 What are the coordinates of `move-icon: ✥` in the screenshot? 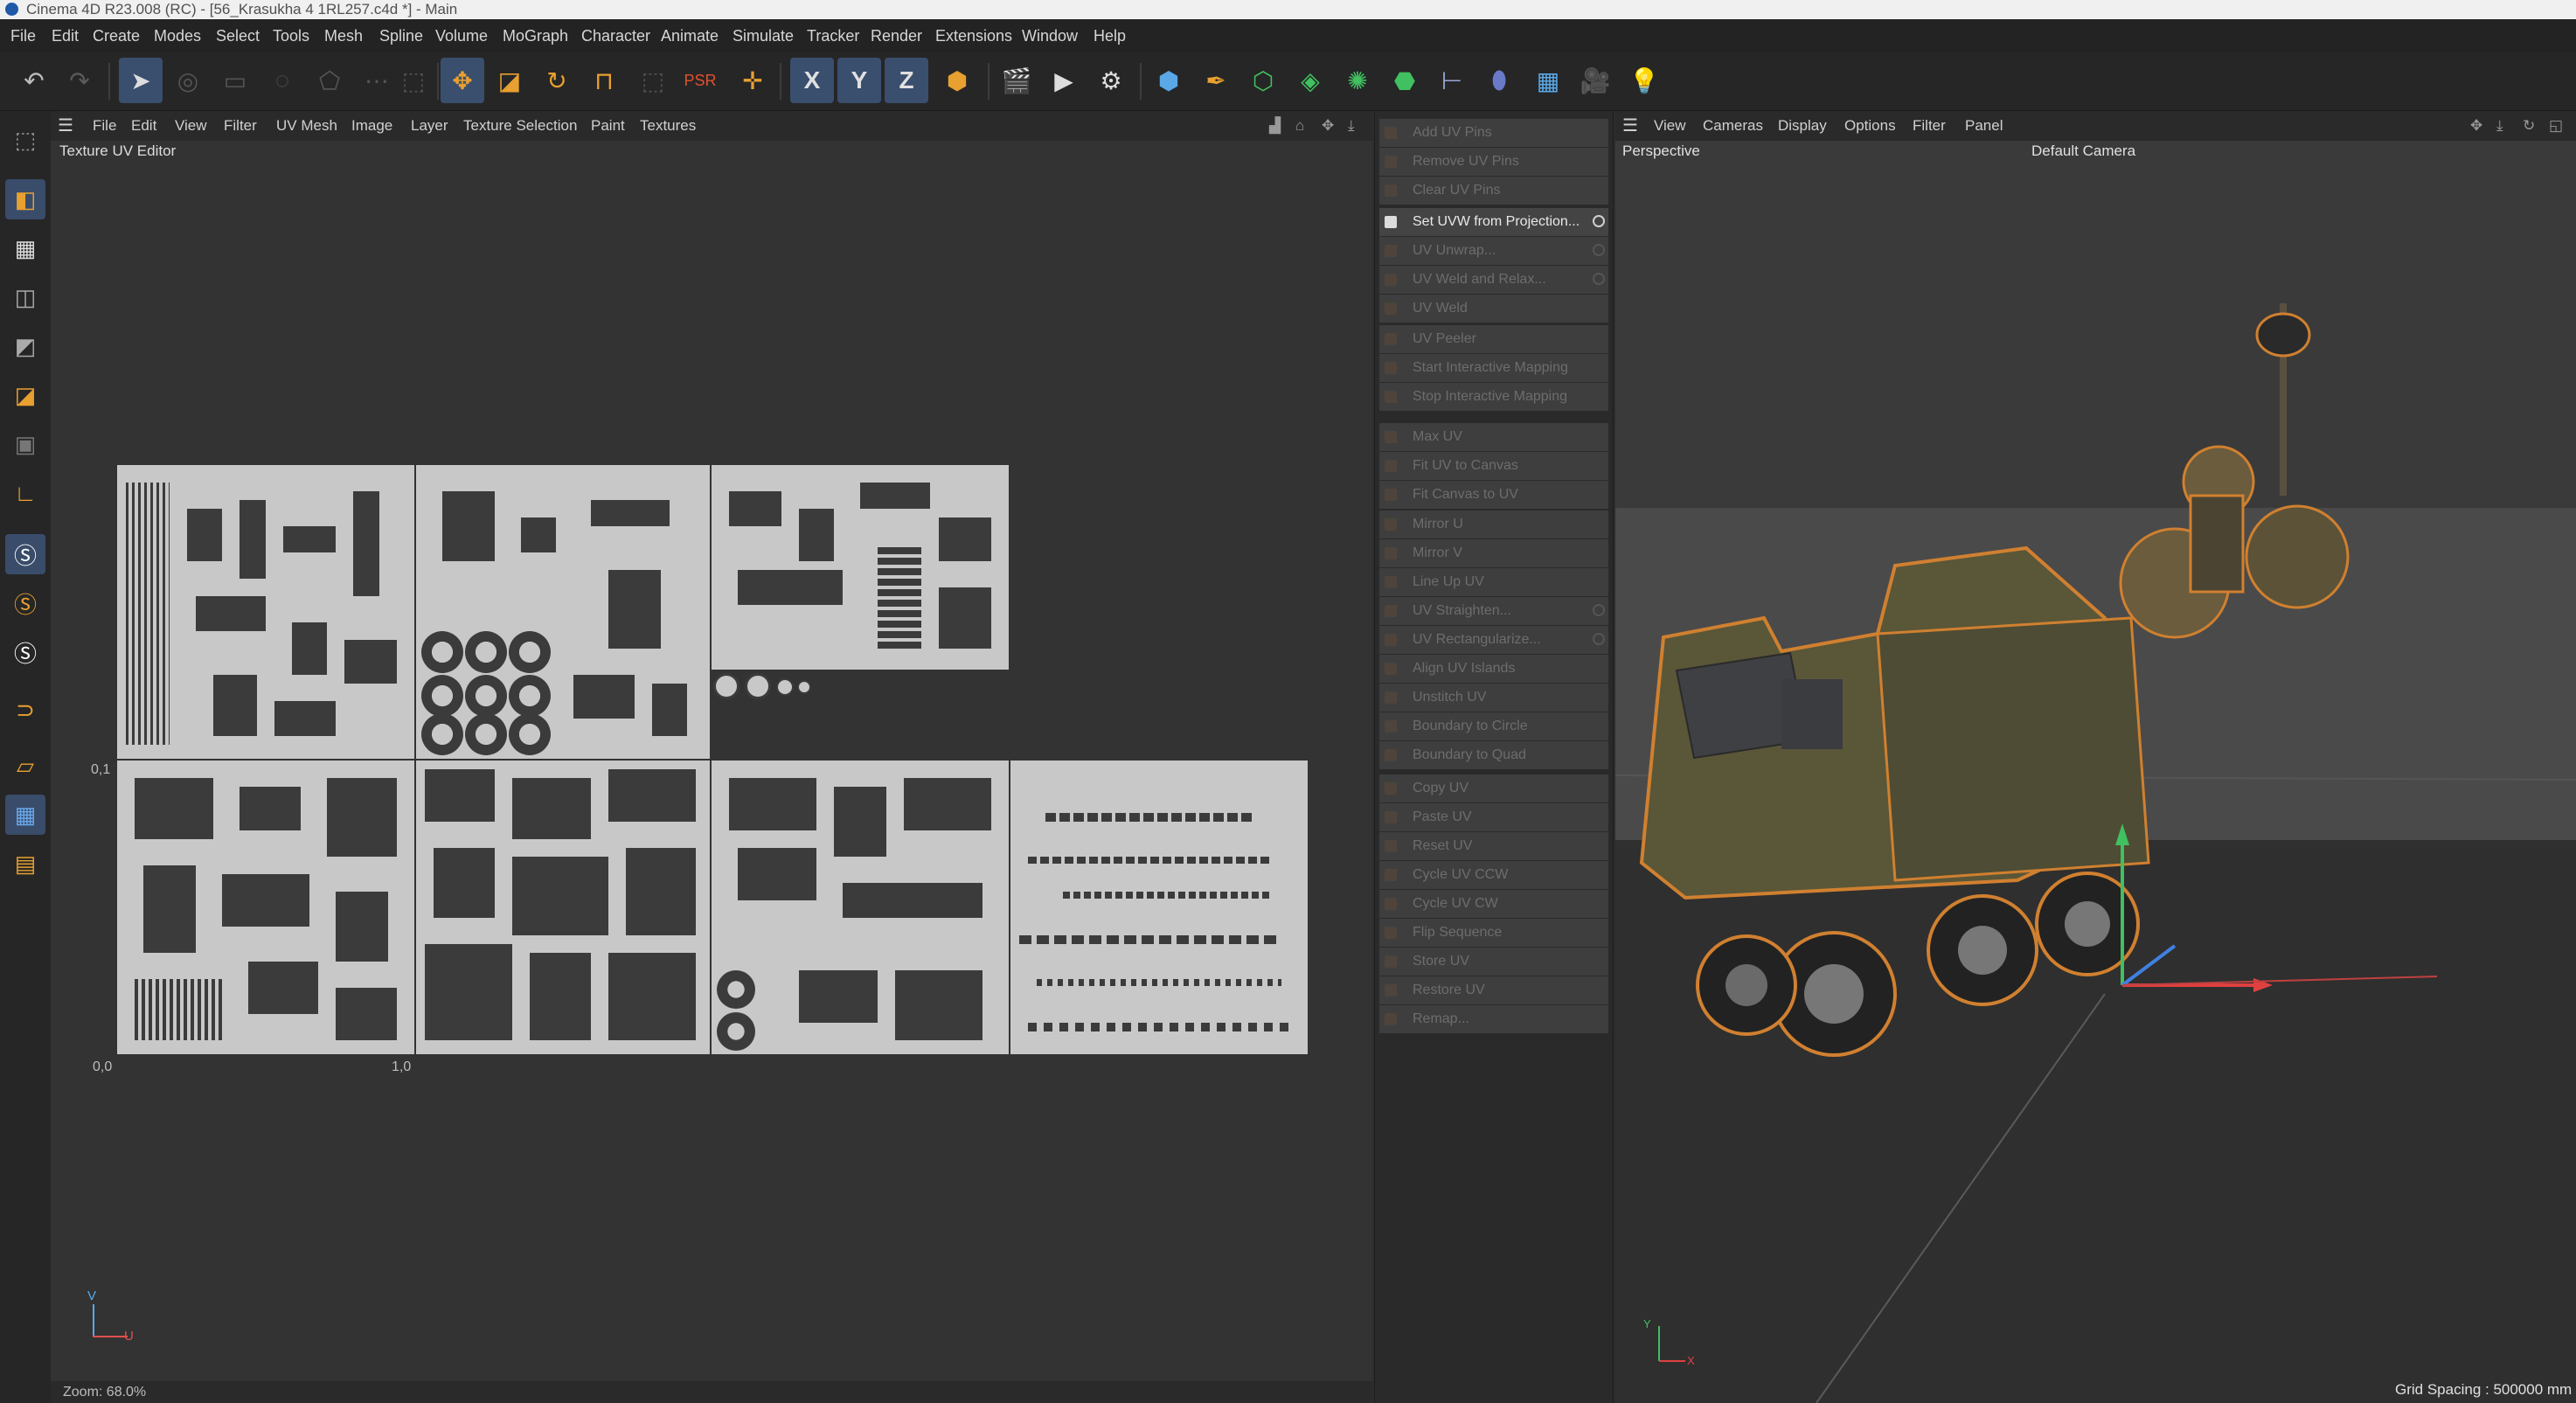 It's located at (463, 80).